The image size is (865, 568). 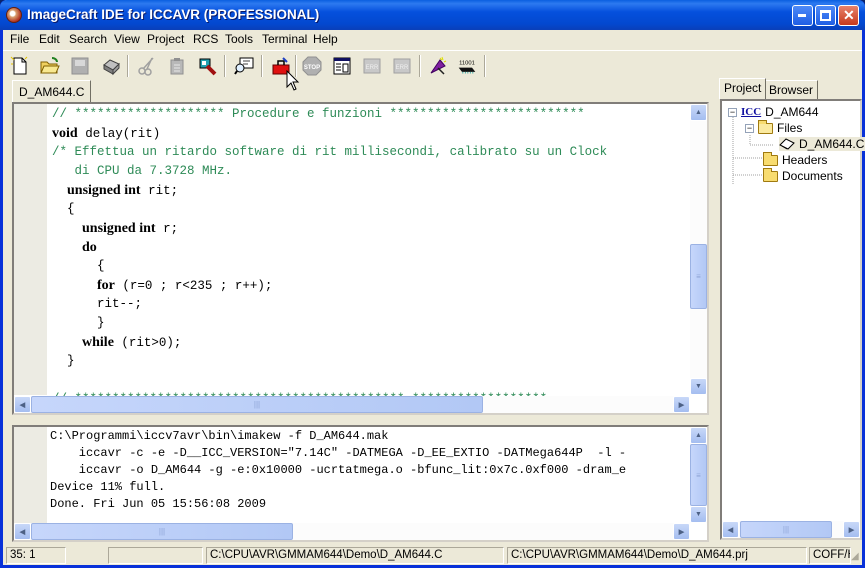 What do you see at coordinates (352, 531) in the screenshot?
I see `output-horizontal-scrollbar: ◀ ||| ▶` at bounding box center [352, 531].